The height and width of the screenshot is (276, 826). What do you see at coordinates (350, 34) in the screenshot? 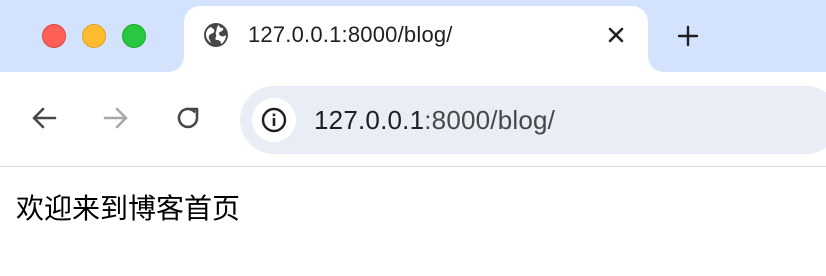
I see `tab-title: 127.0.0.1:8000/blog/` at bounding box center [350, 34].